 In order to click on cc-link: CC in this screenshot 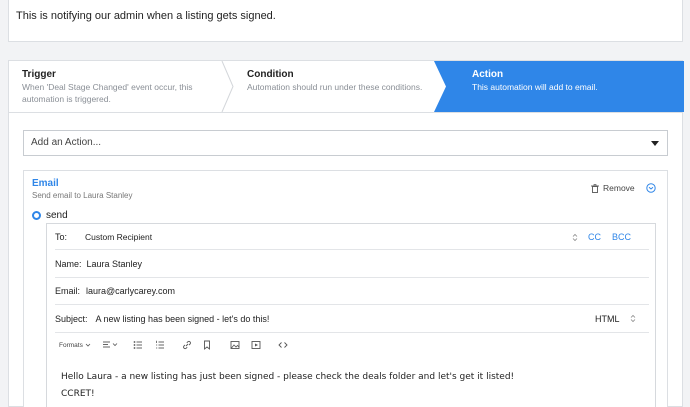, I will do `click(594, 237)`.